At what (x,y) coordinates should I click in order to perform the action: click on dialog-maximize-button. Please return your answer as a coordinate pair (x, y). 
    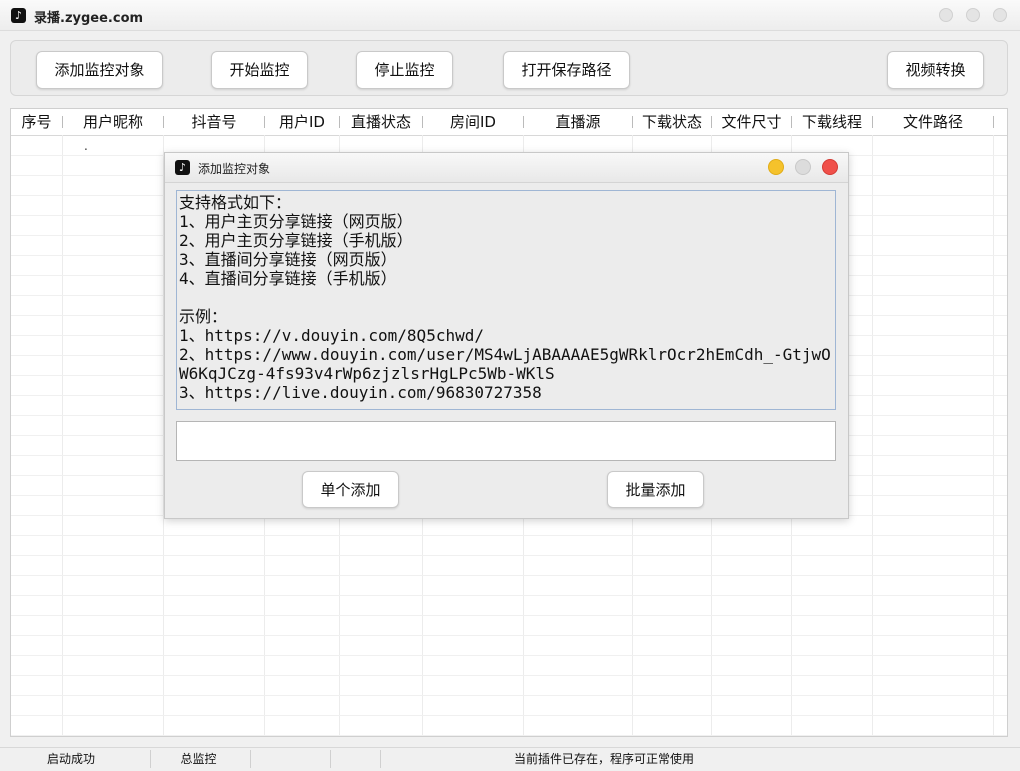
    Looking at the image, I should click on (803, 167).